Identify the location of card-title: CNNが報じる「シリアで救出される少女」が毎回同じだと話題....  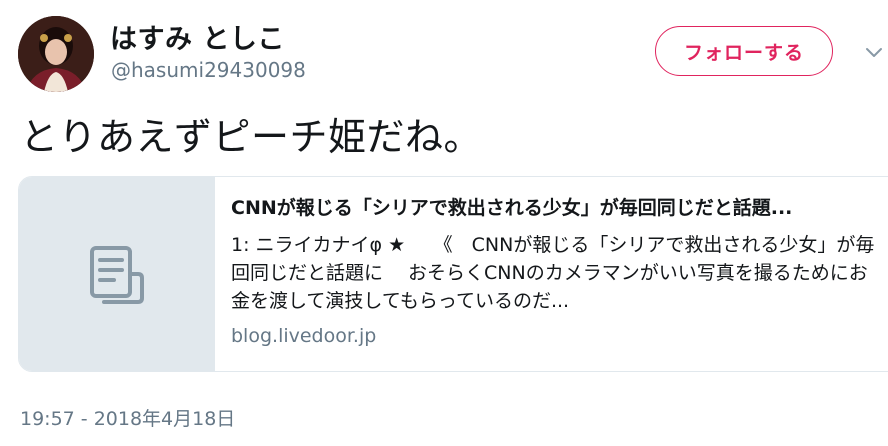
(556, 208).